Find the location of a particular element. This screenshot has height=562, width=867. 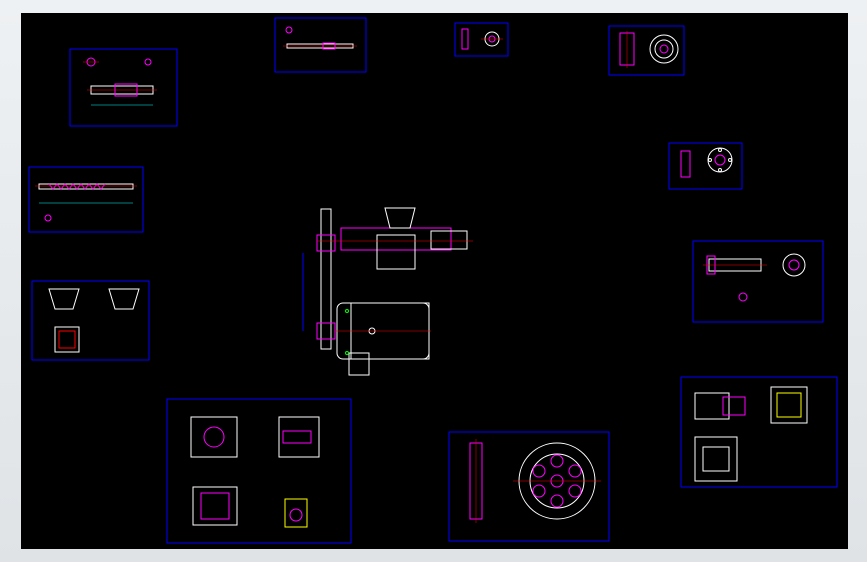

sheet-shaft-assembly is located at coordinates (123, 87).